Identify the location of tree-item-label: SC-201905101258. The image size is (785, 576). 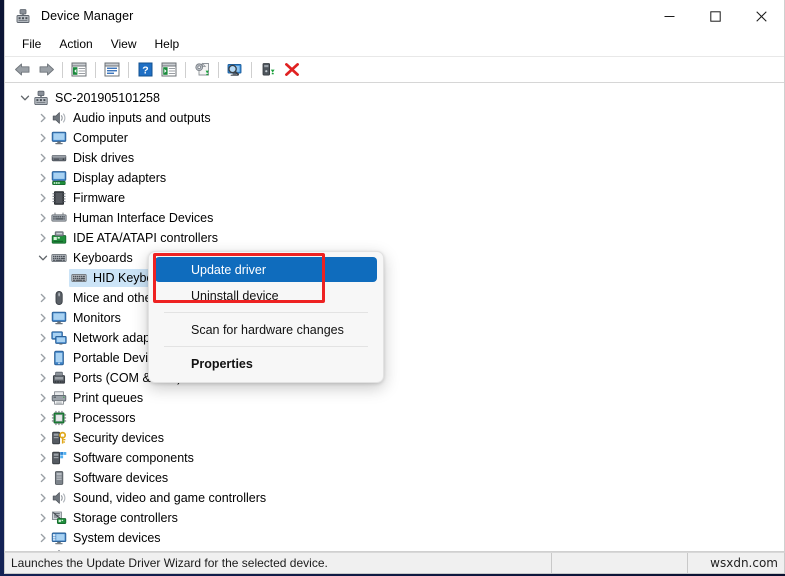
(107, 98).